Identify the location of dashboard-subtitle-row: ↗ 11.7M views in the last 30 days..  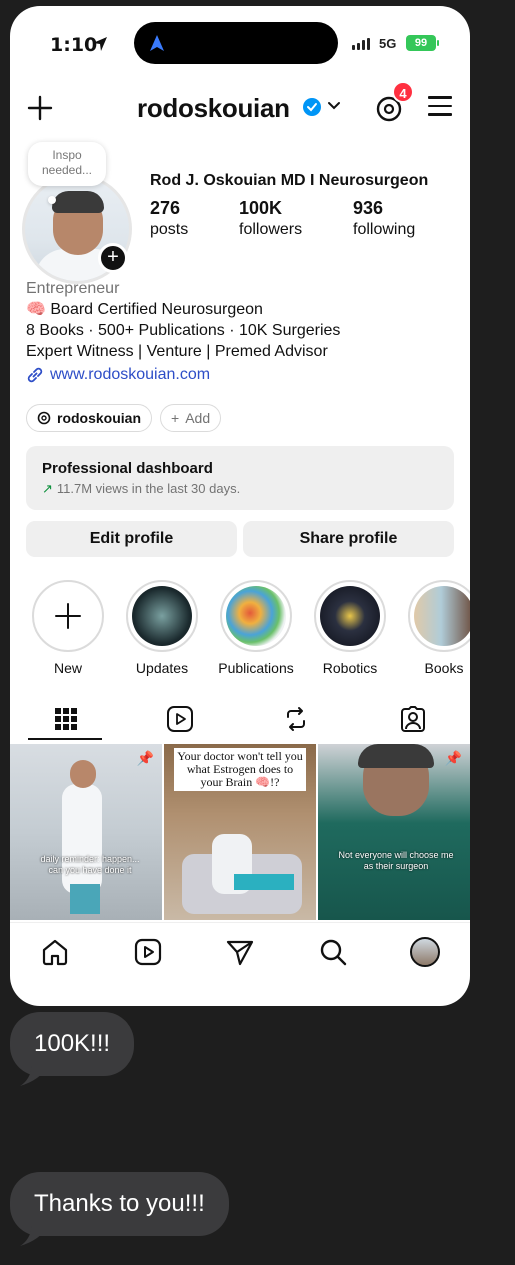
(240, 489).